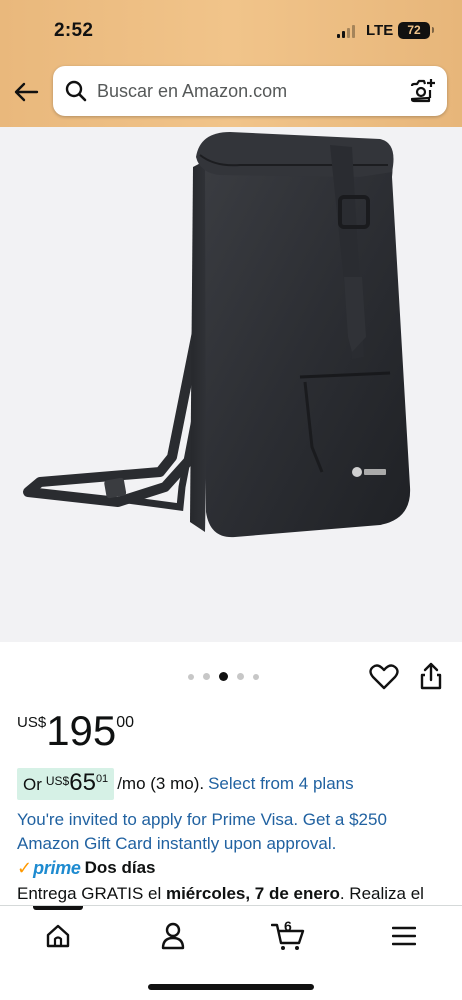 The width and height of the screenshot is (462, 1000). What do you see at coordinates (102, 779) in the screenshot?
I see `installment-fraction: 01` at bounding box center [102, 779].